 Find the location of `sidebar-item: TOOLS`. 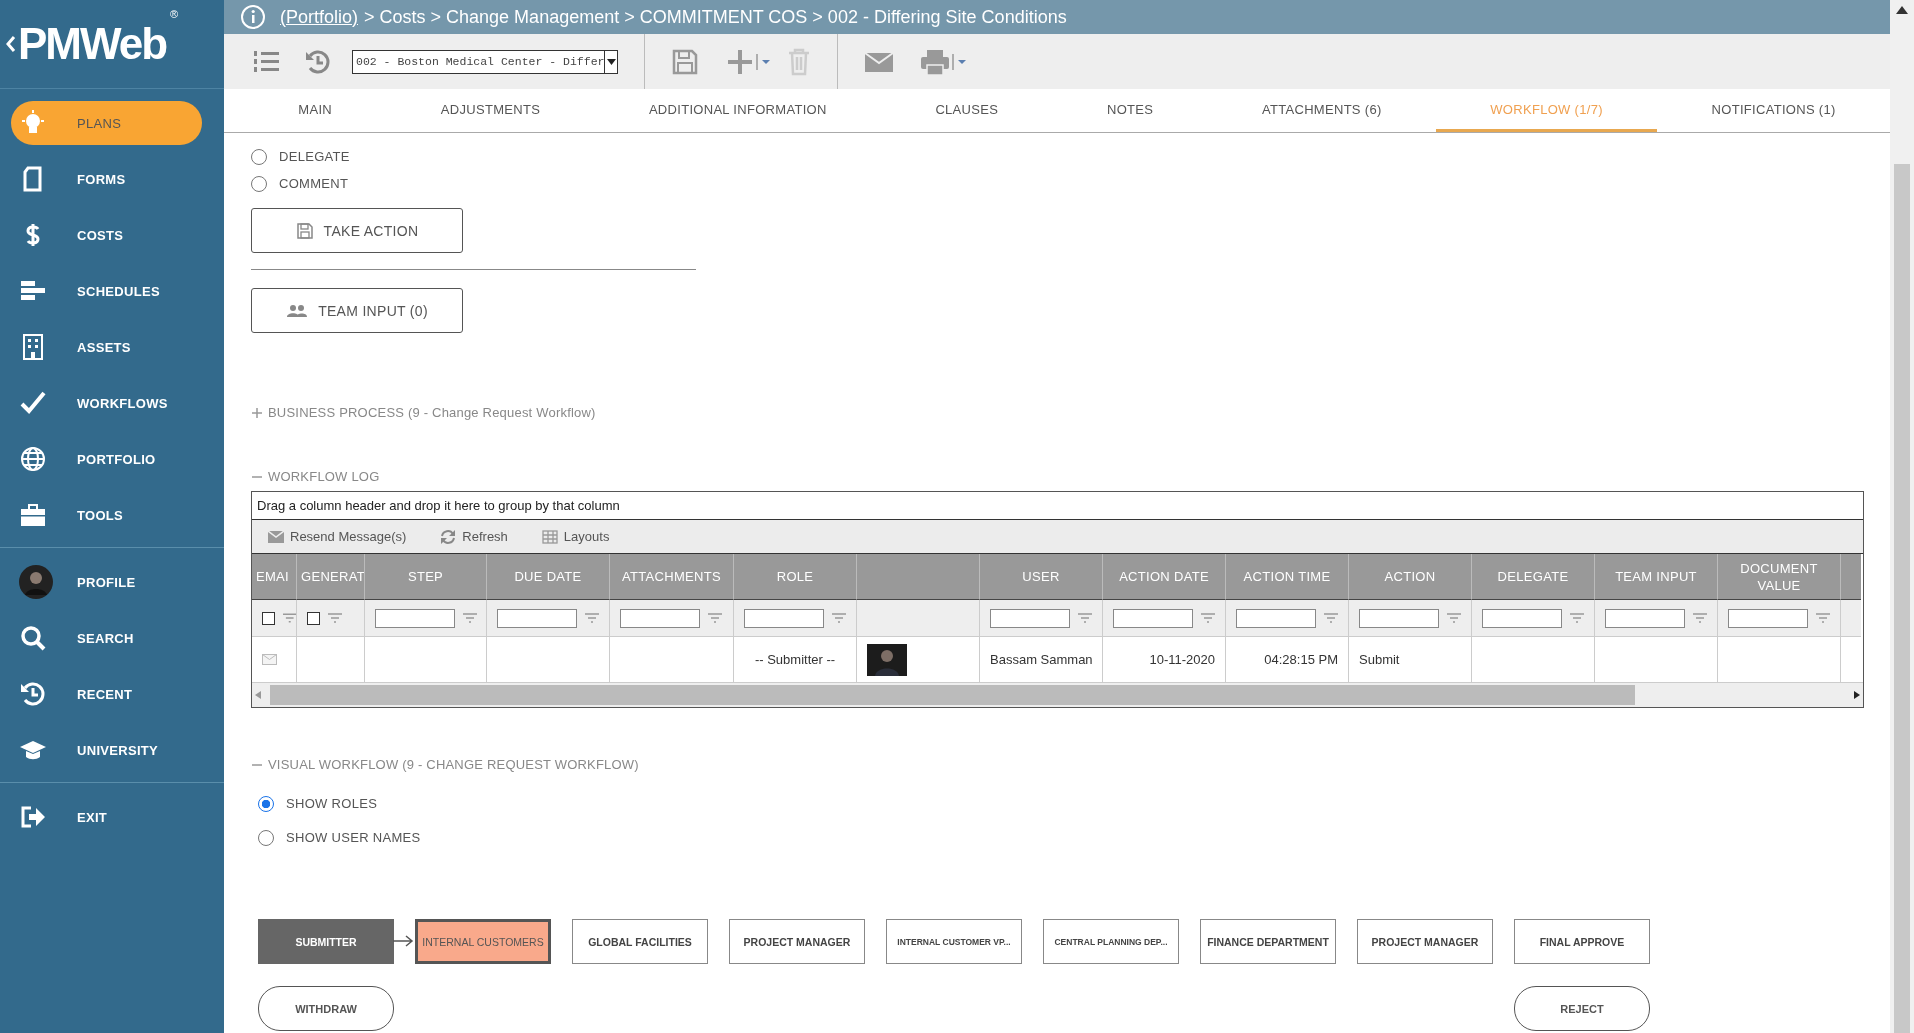

sidebar-item: TOOLS is located at coordinates (106, 515).